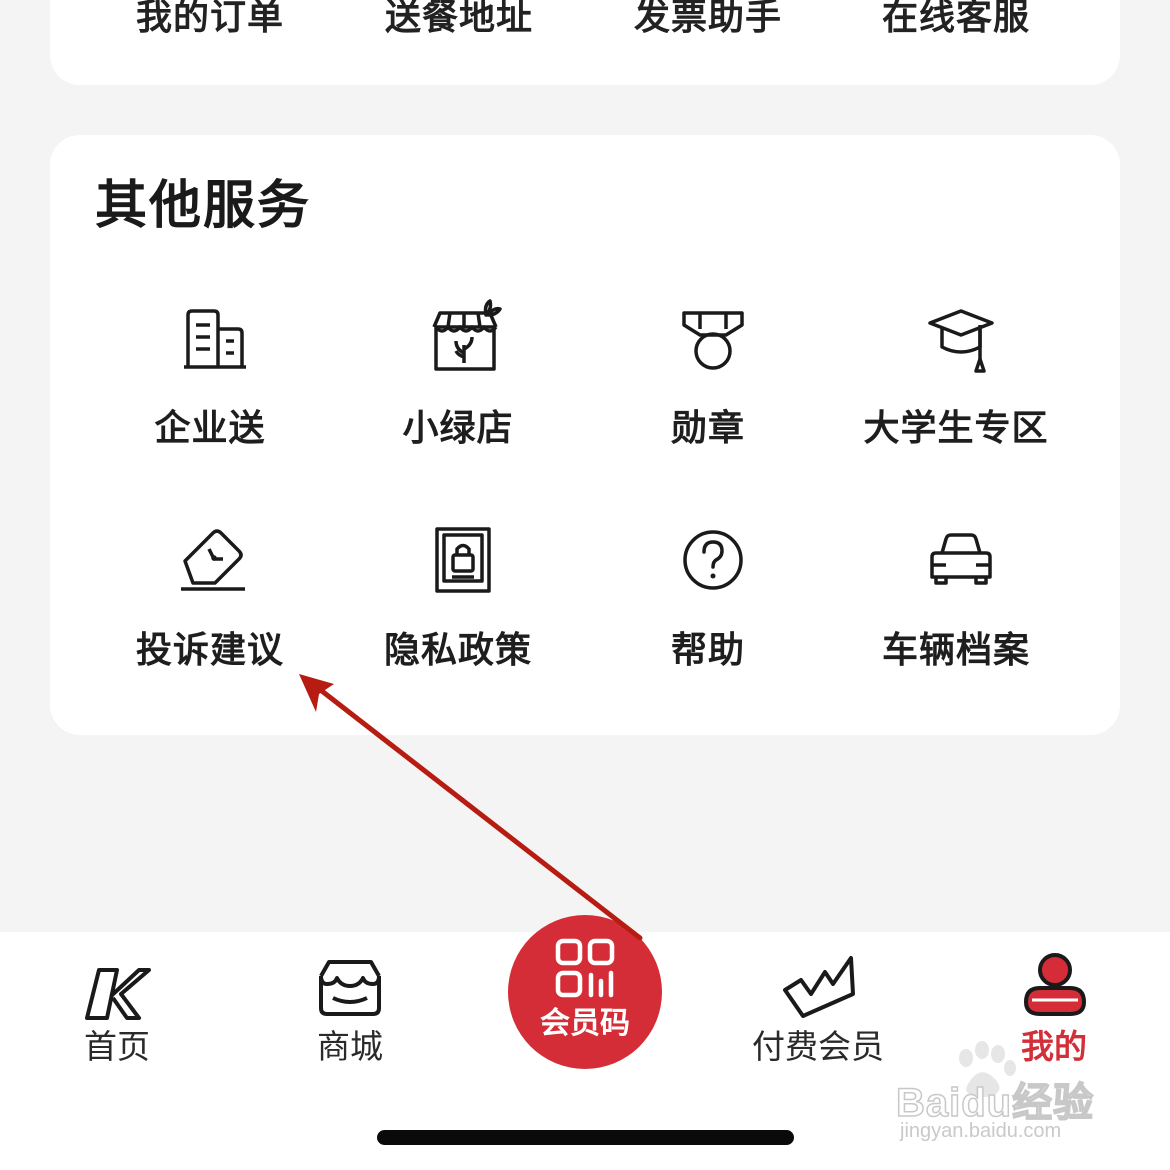 The image size is (1170, 1170). Describe the element at coordinates (1055, 985) in the screenshot. I see `user-icon` at that location.